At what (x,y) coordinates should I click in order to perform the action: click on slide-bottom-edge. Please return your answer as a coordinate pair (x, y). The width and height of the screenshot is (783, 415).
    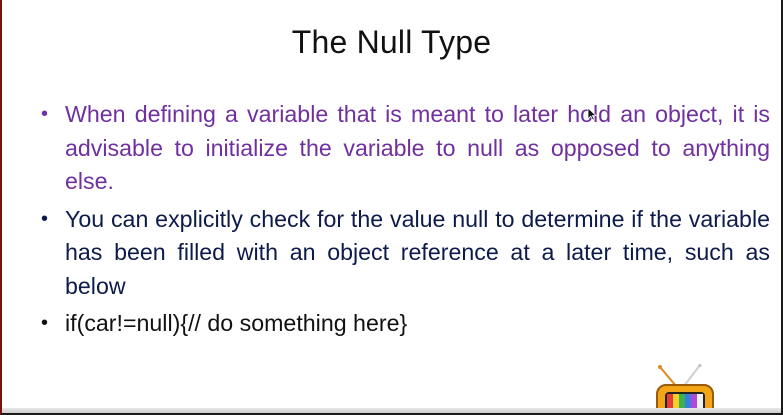
    Looking at the image, I should click on (391, 410).